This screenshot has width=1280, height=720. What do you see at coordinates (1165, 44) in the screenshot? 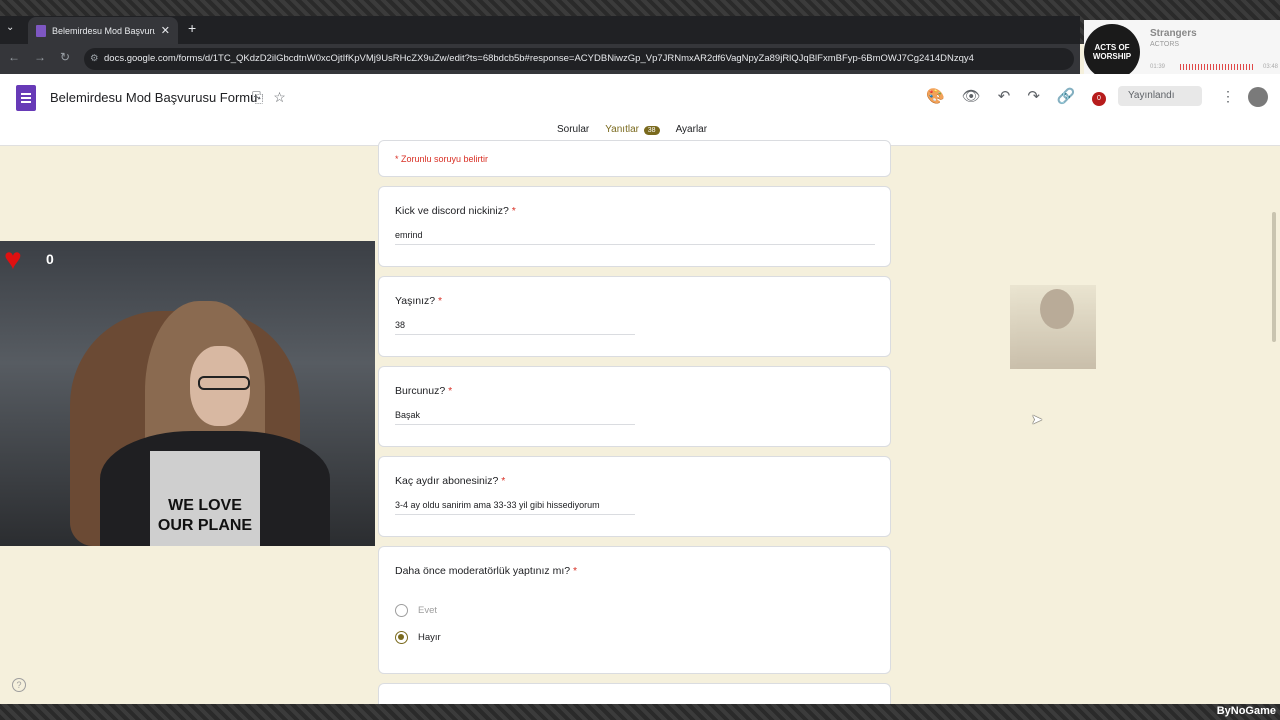
I see `song-artist: ACTORS` at bounding box center [1165, 44].